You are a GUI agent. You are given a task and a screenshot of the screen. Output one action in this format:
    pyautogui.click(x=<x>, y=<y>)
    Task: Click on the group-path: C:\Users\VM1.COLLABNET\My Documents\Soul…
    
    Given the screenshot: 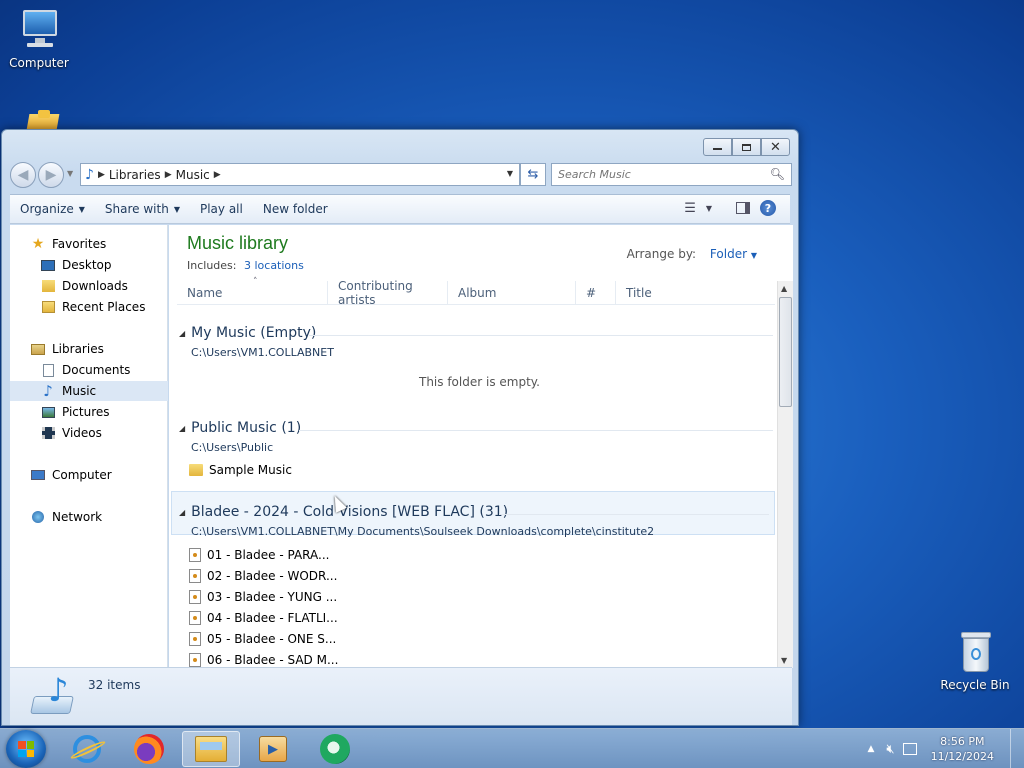 What is the action you would take?
    pyautogui.click(x=423, y=531)
    